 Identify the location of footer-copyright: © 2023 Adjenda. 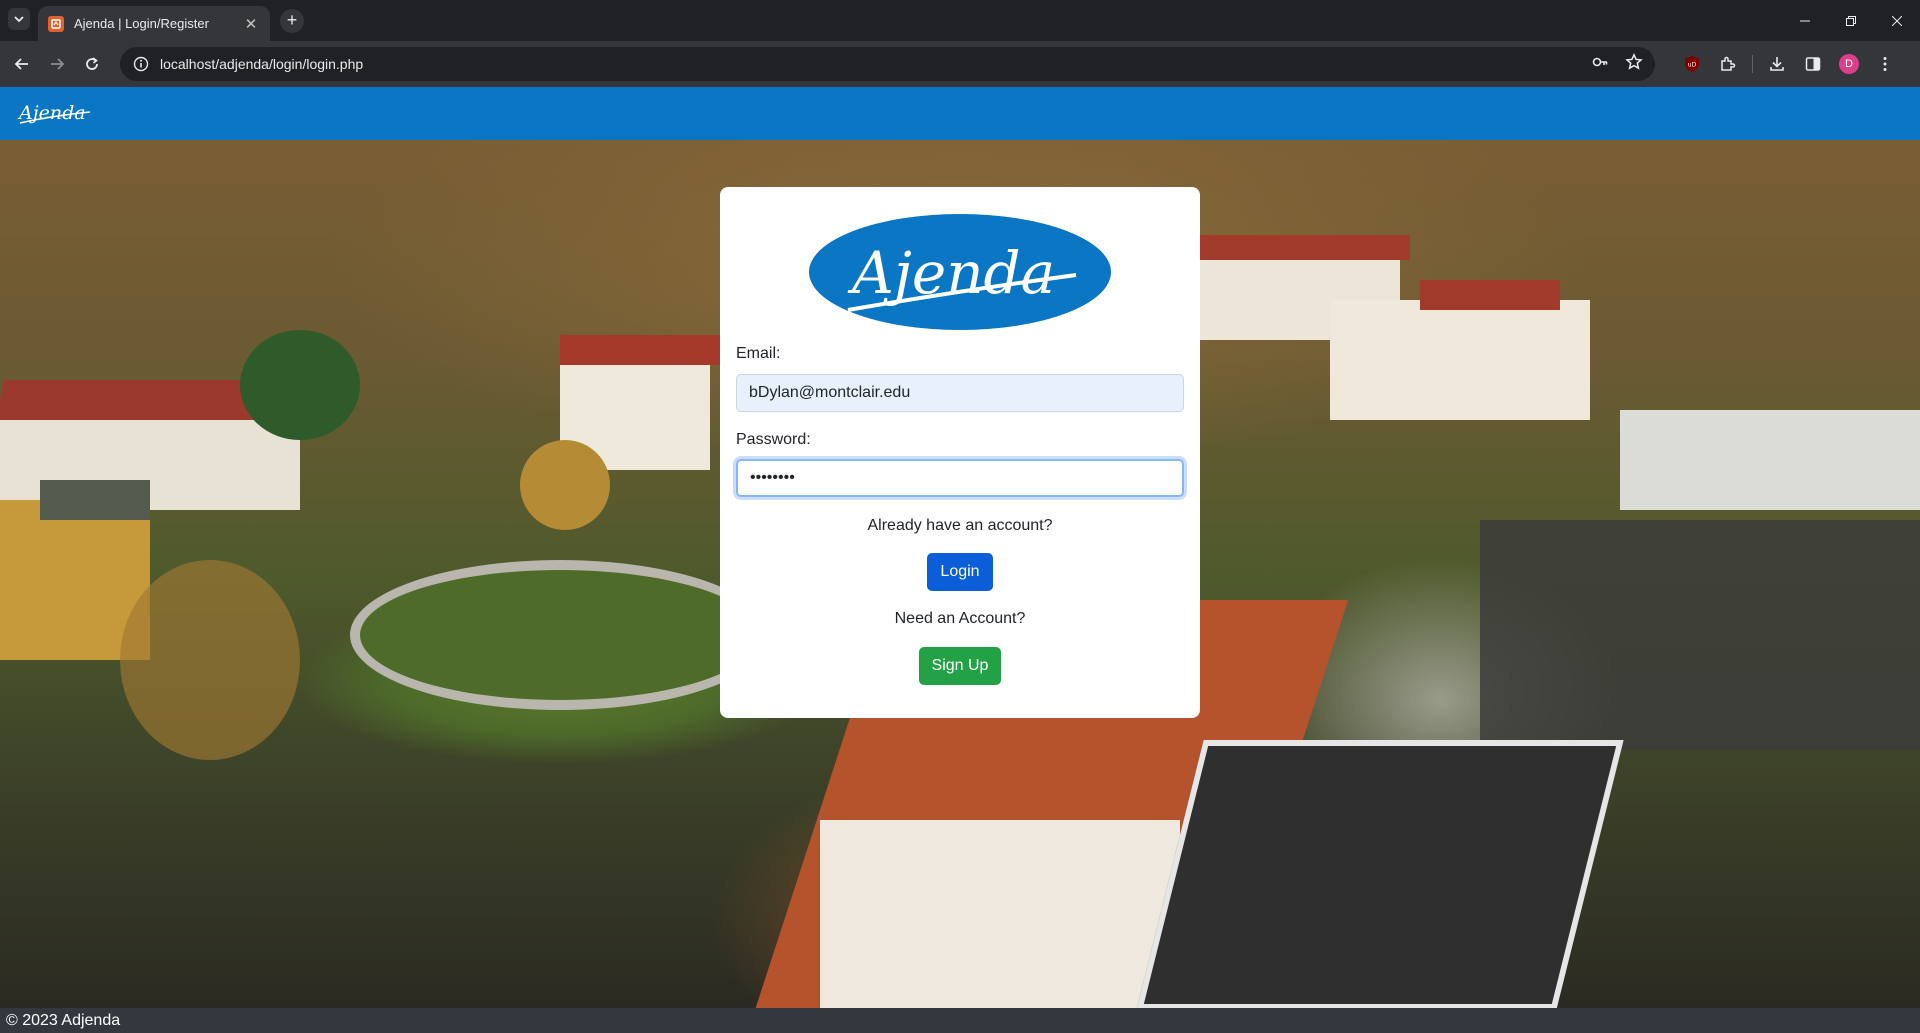
(63, 1020).